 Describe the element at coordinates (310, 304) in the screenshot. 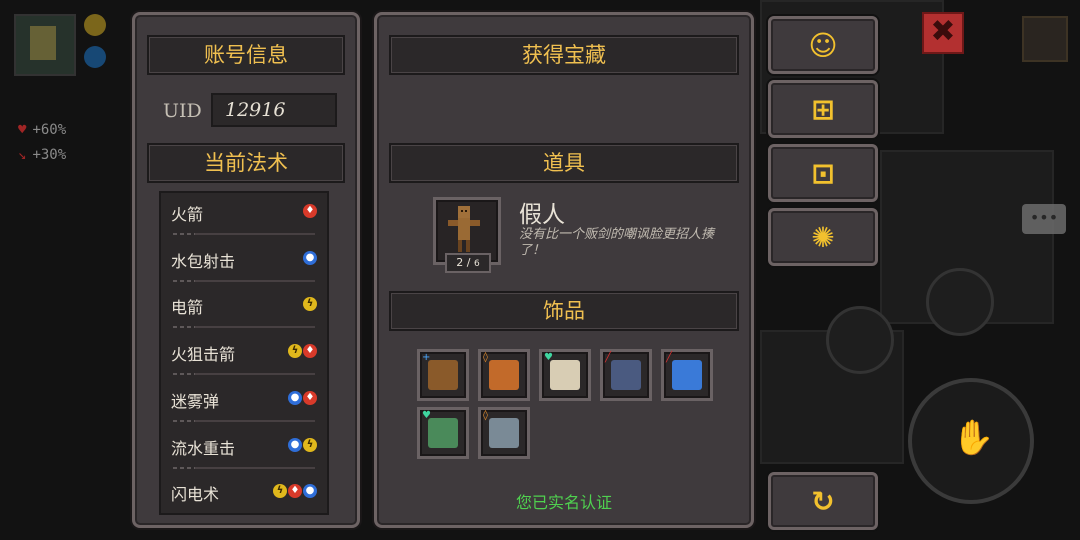

I see `spell-elements: ϟ` at that location.